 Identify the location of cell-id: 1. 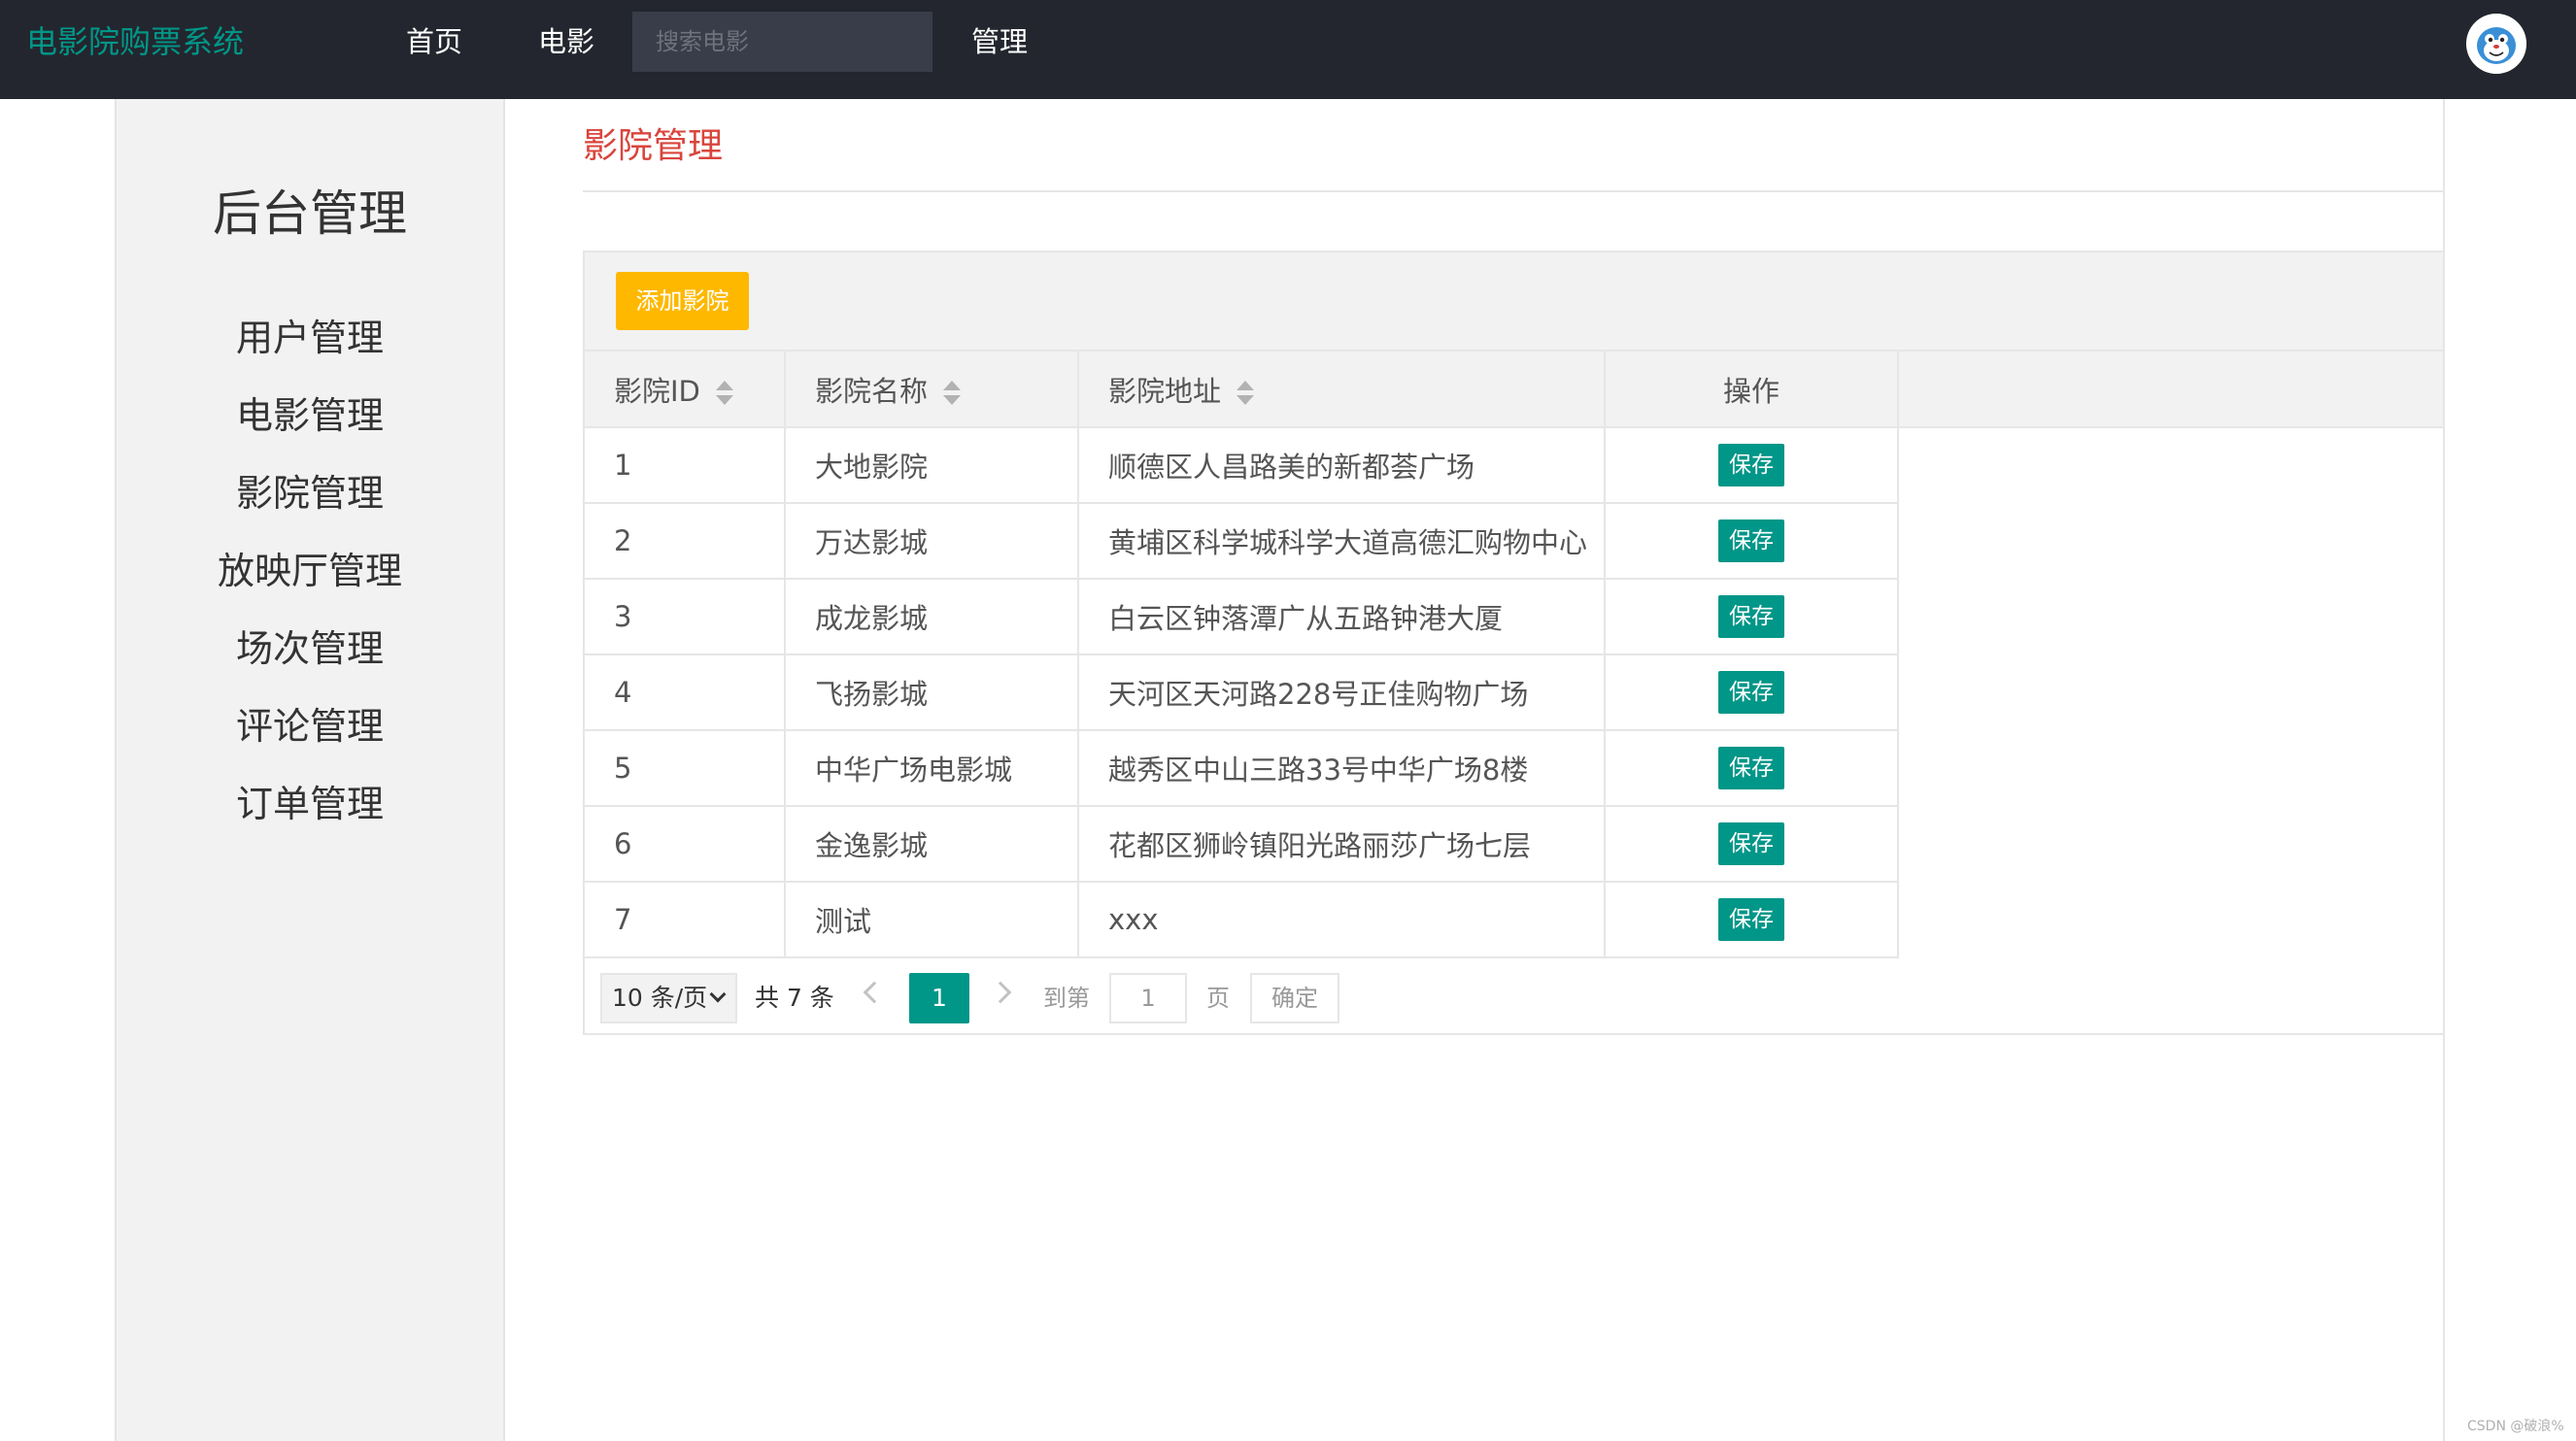
(685, 465).